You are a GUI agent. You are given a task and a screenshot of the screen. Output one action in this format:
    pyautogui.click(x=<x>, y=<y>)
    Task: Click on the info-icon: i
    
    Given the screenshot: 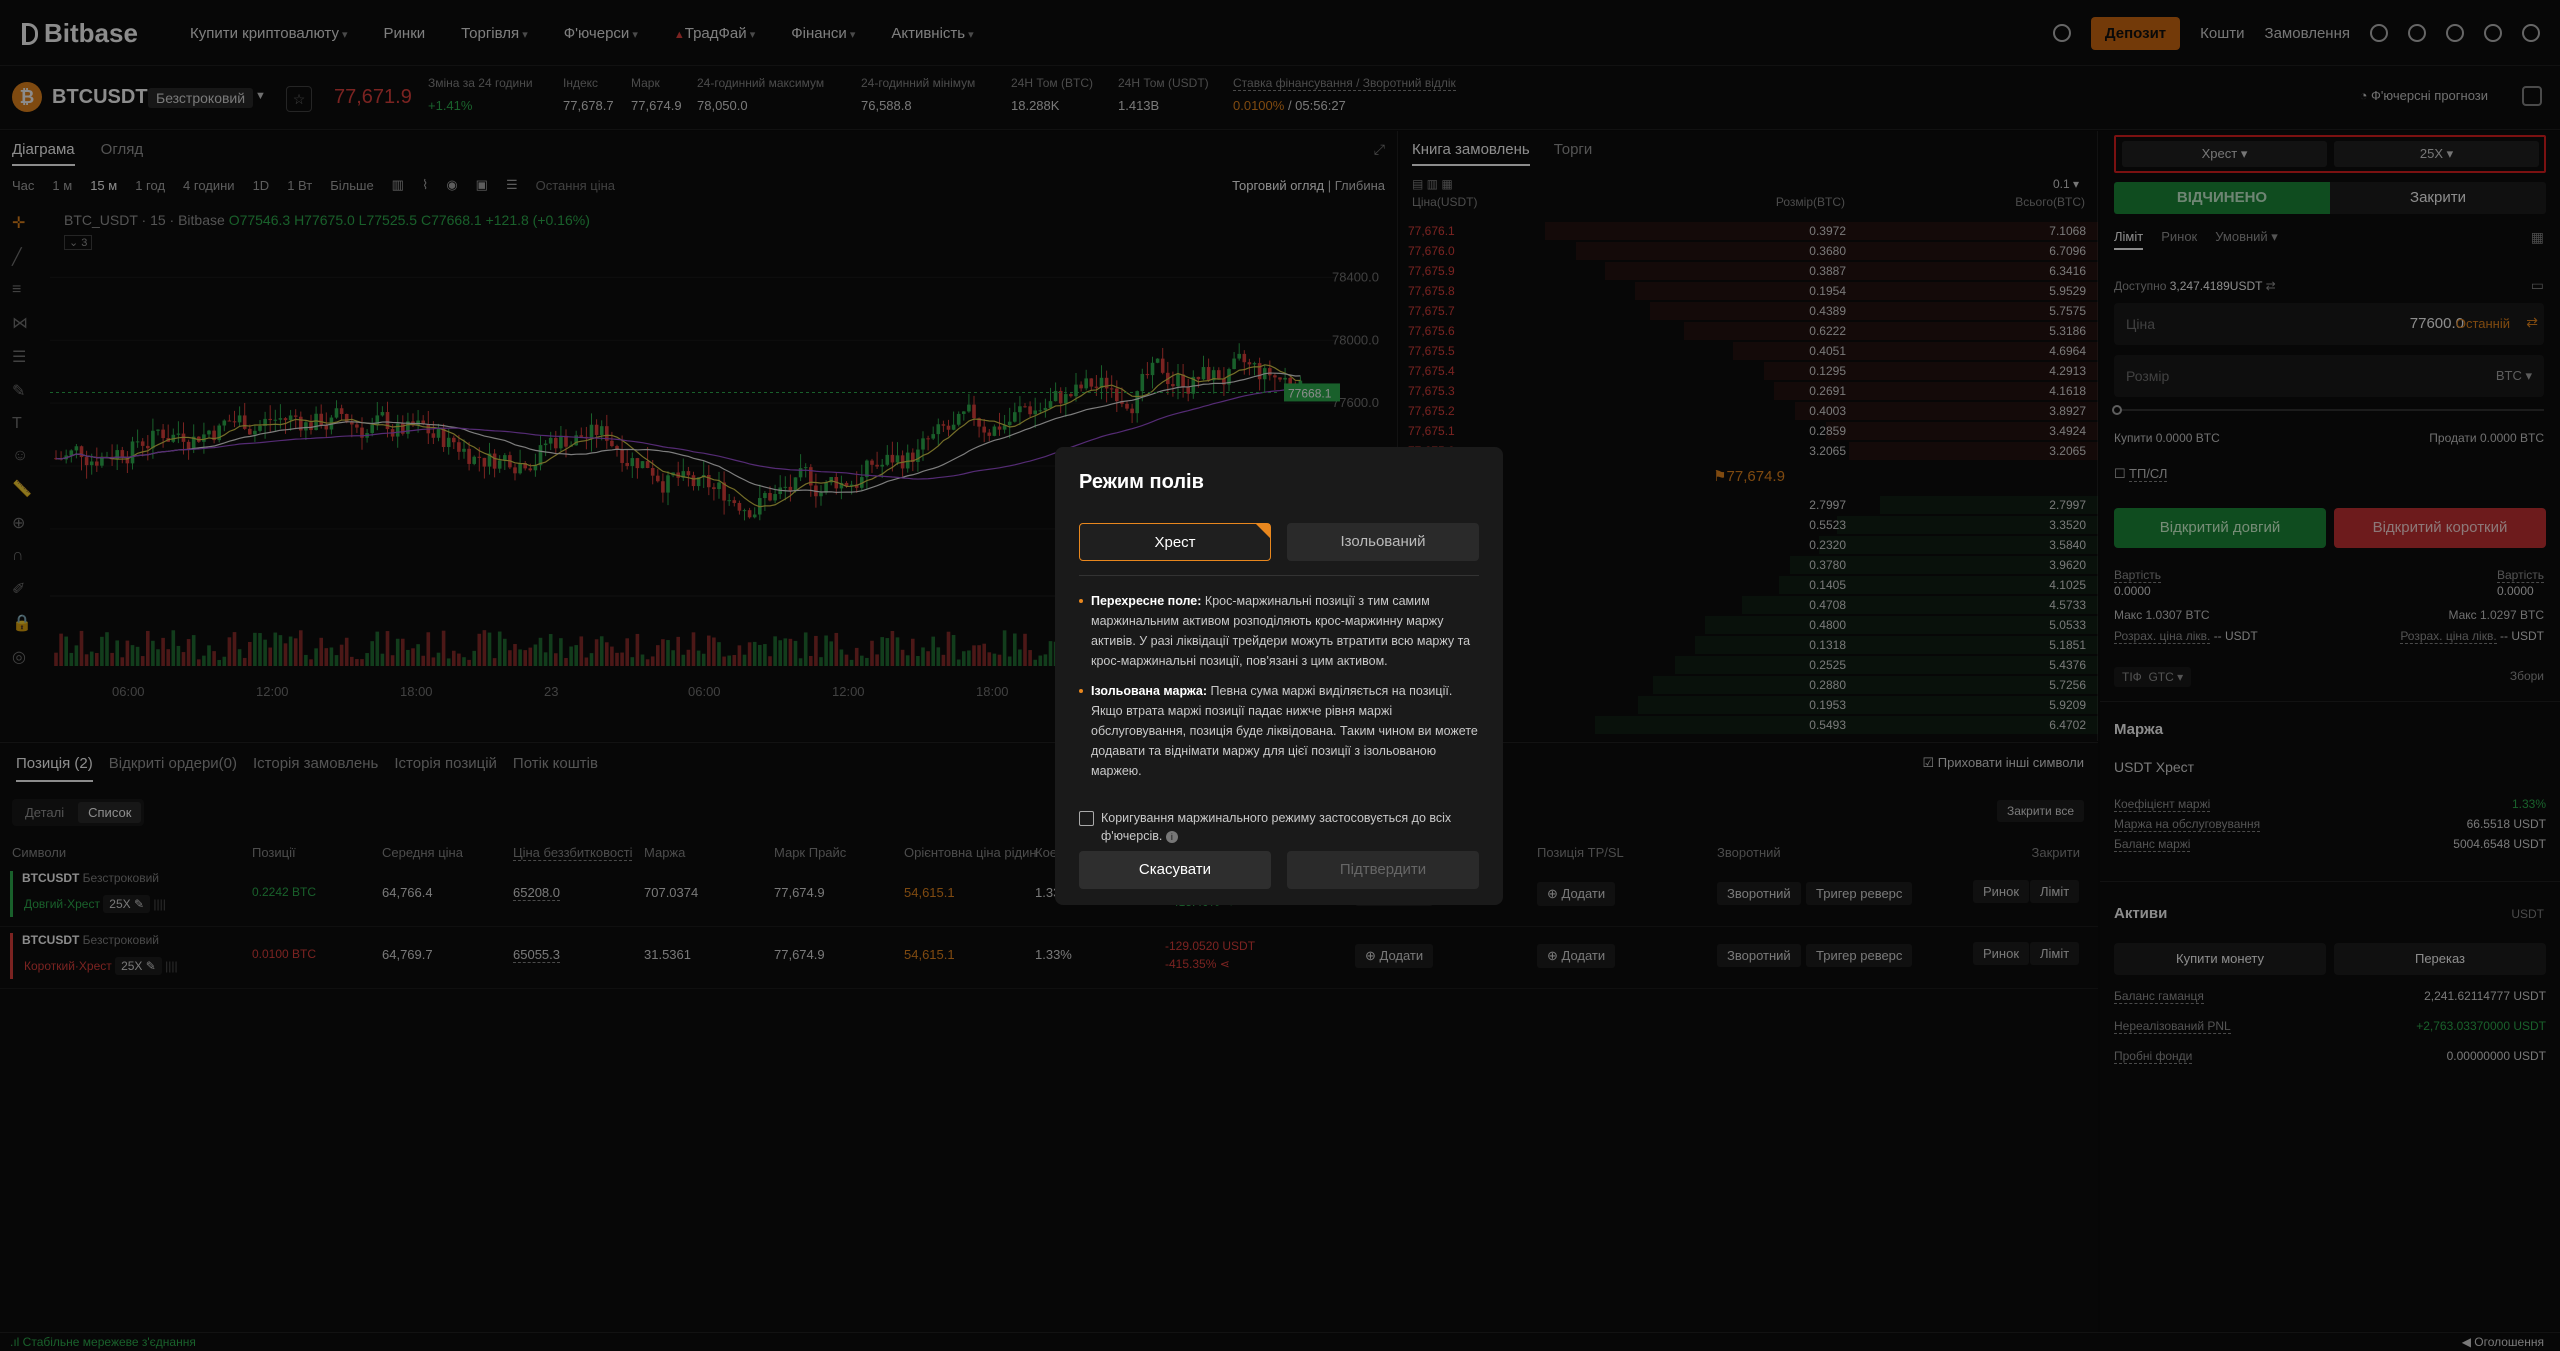 What is the action you would take?
    pyautogui.click(x=1171, y=837)
    